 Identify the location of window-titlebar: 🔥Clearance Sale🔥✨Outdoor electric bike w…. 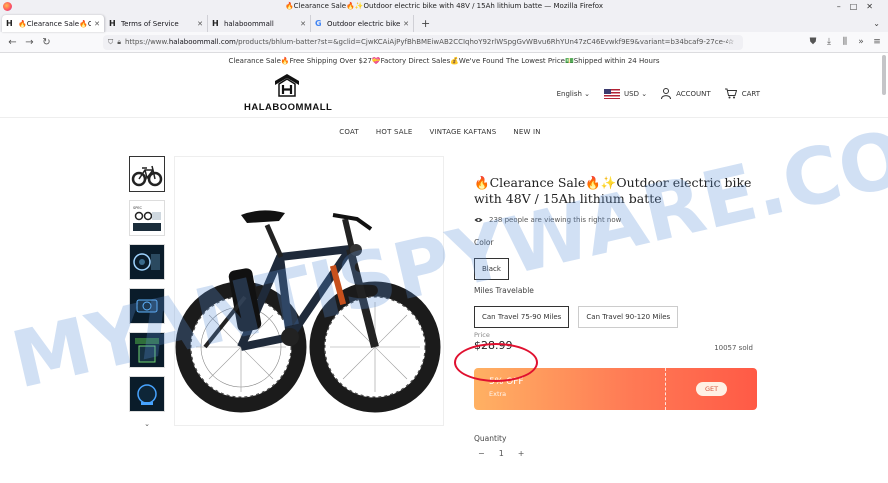
(444, 6).